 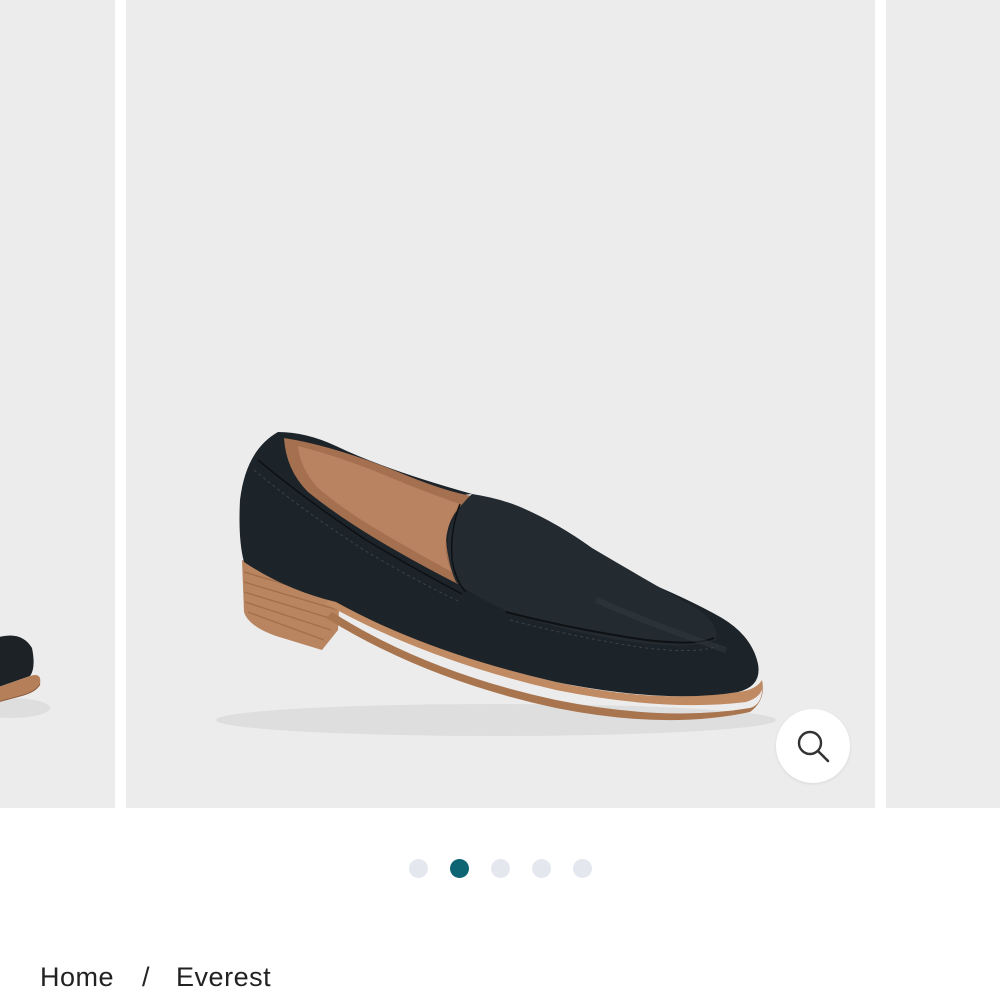 I want to click on breadcrumb-home-link: Home, so click(x=77, y=977).